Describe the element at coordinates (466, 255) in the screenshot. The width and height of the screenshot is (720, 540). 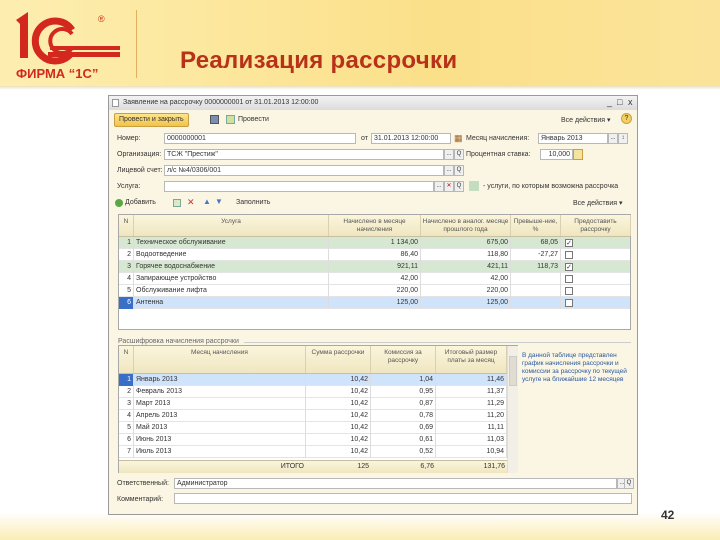
I see `previous-charge: 118,80` at that location.